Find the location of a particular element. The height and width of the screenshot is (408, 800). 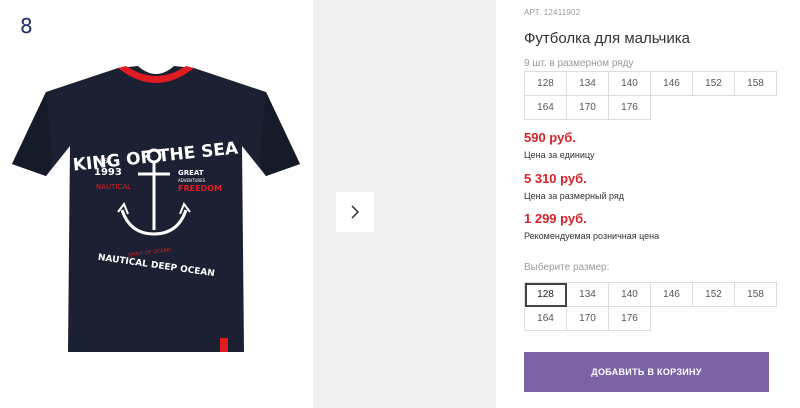

add-to-cart-button: ДОБАВИТЬ В КОРЗИНУ is located at coordinates (646, 372).